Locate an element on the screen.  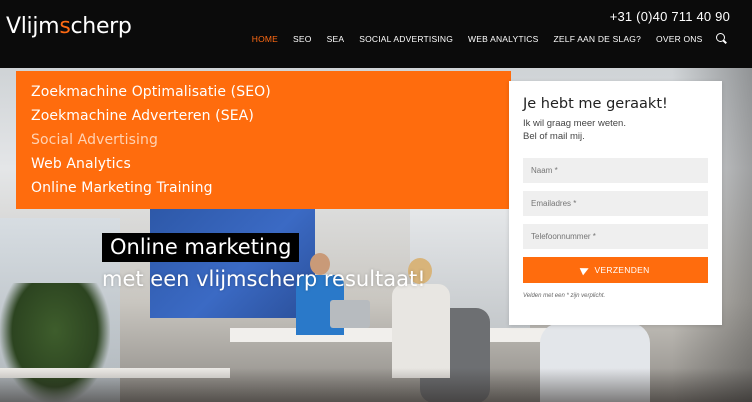
logo-prefix: Vlijm is located at coordinates (33, 26).